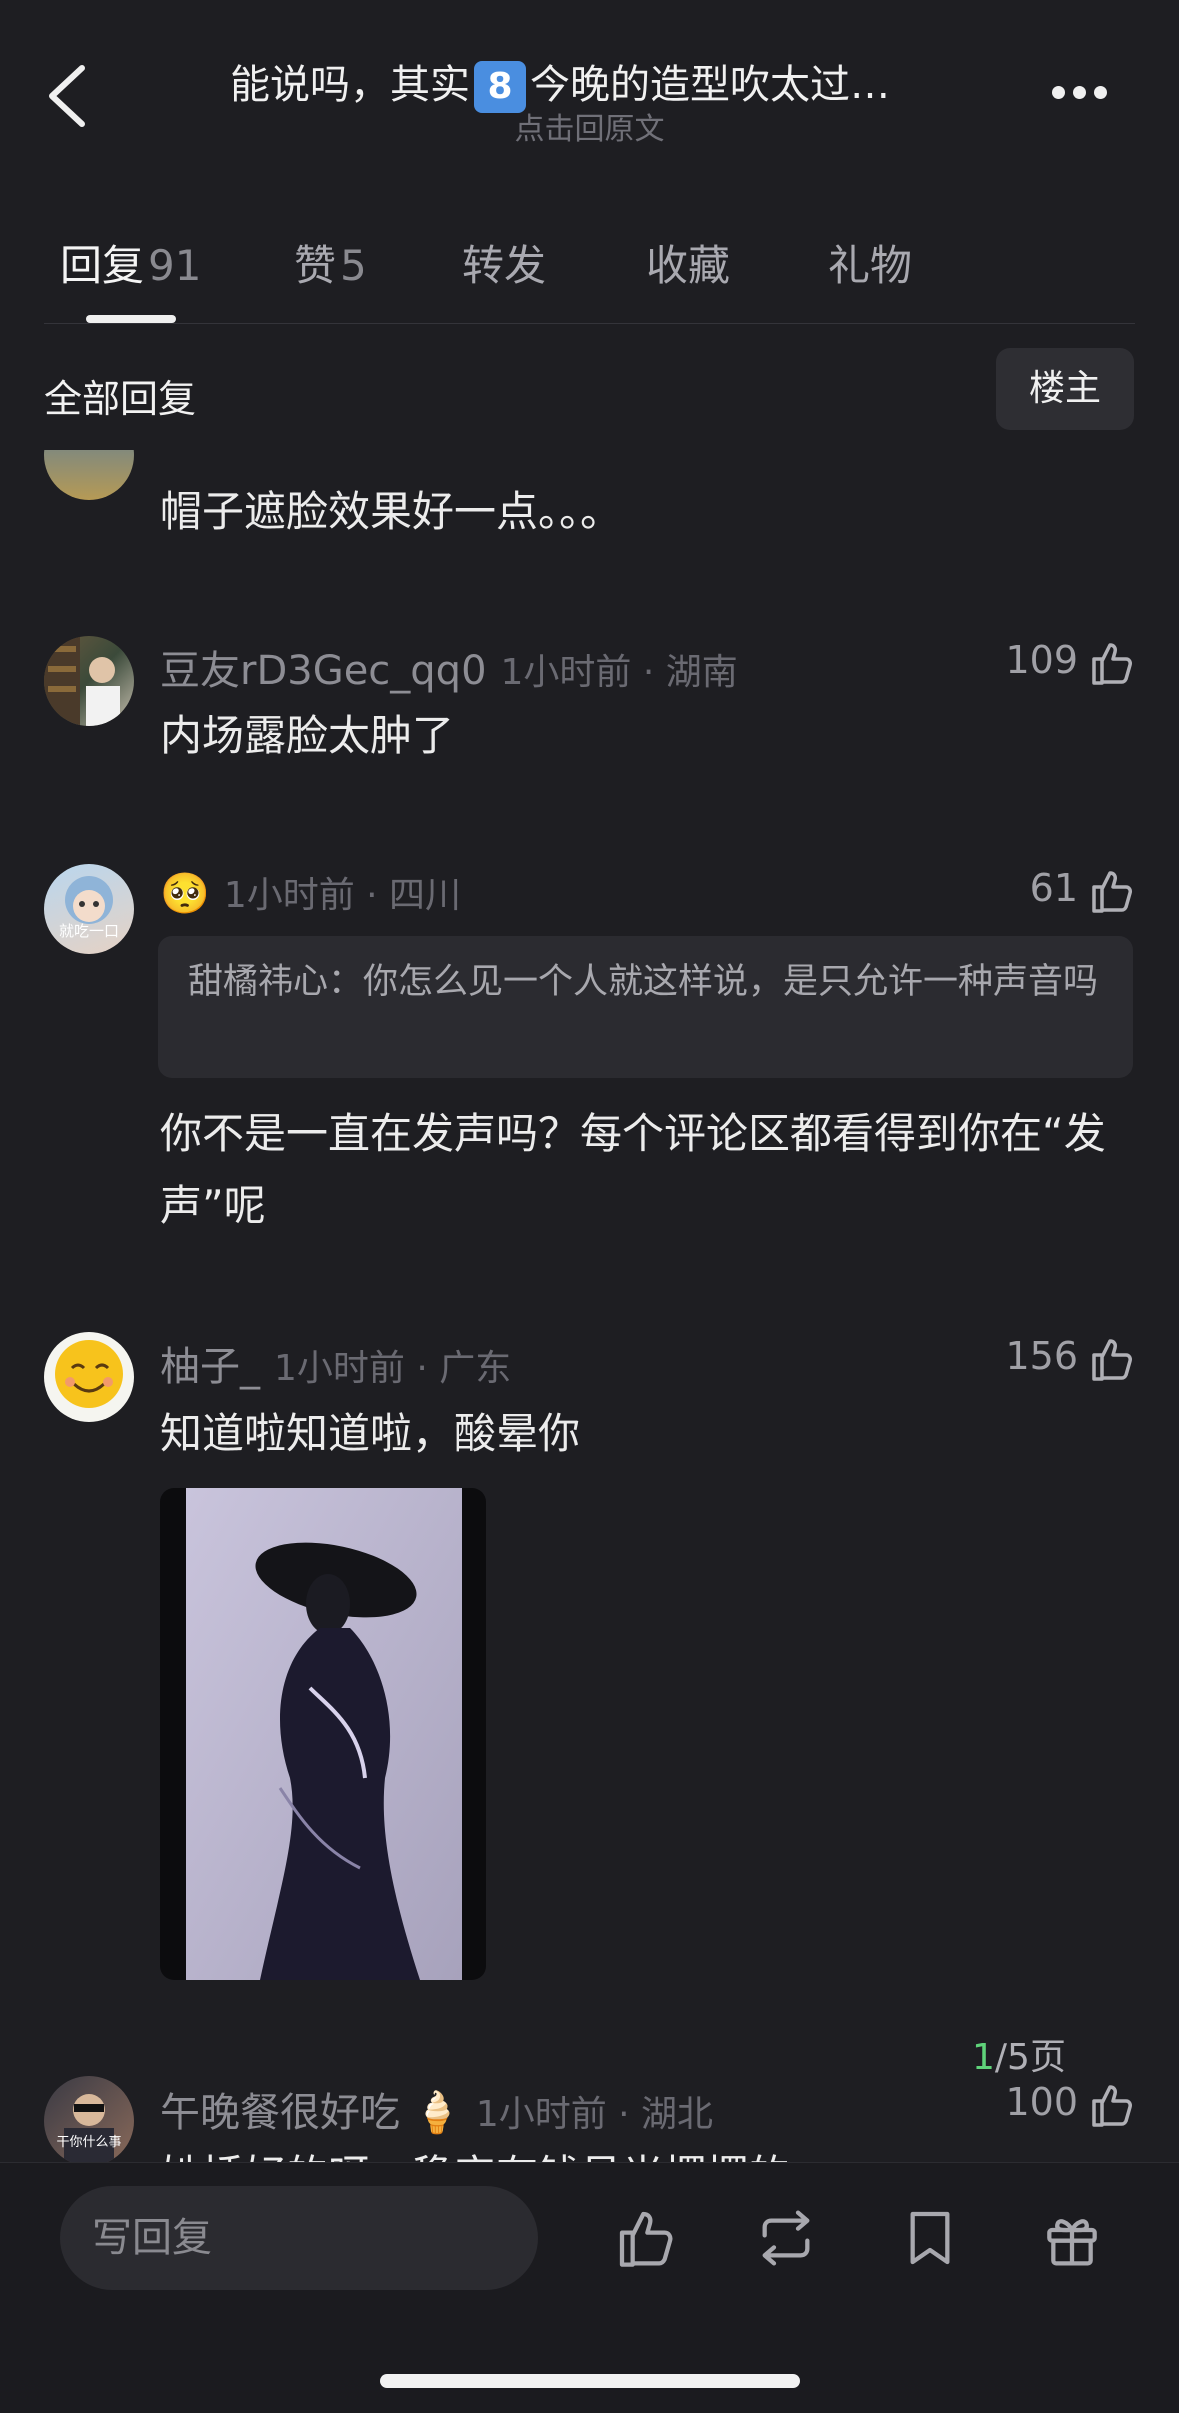 This screenshot has height=2413, width=1179. Describe the element at coordinates (437, 2113) in the screenshot. I see `ice-cream-badge: 🍦` at that location.